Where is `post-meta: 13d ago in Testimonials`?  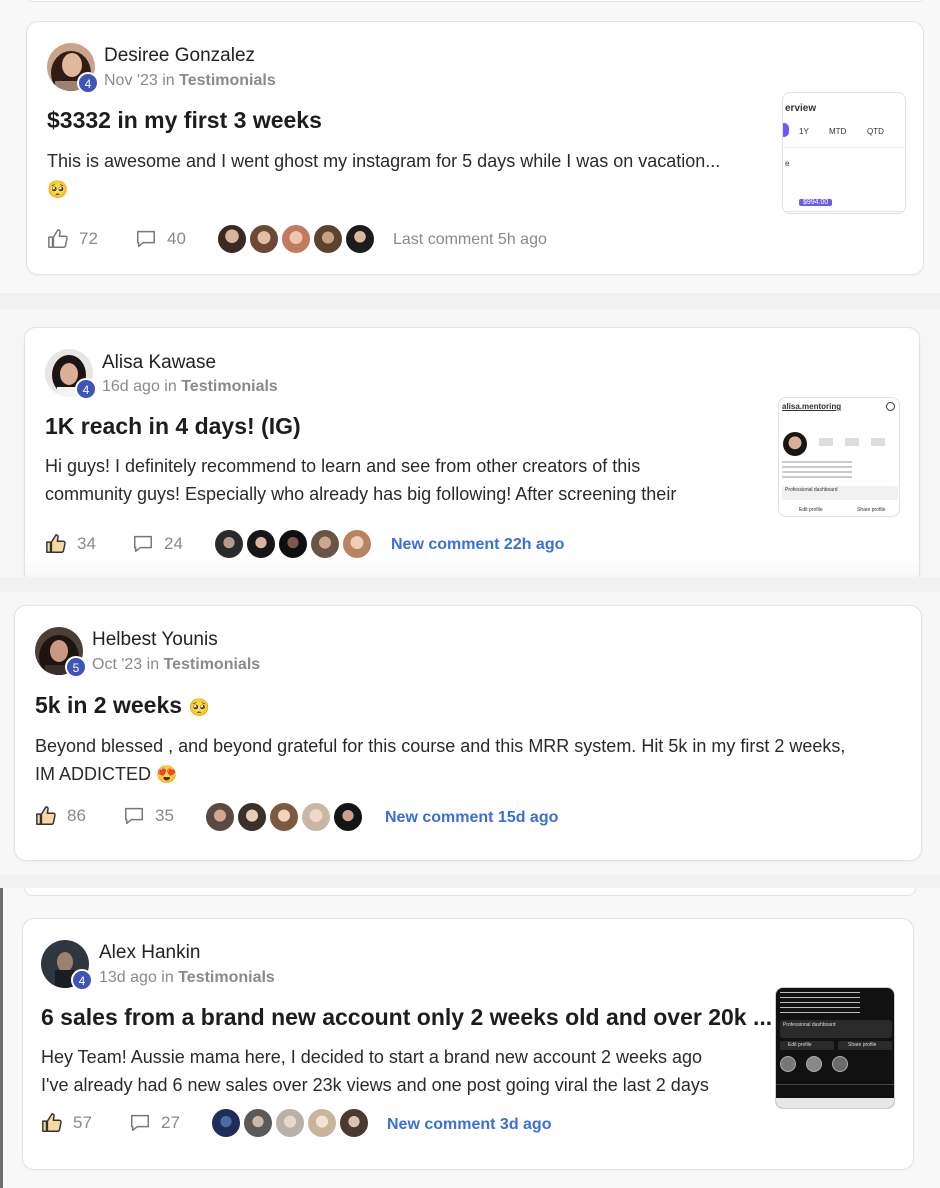 post-meta: 13d ago in Testimonials is located at coordinates (187, 978).